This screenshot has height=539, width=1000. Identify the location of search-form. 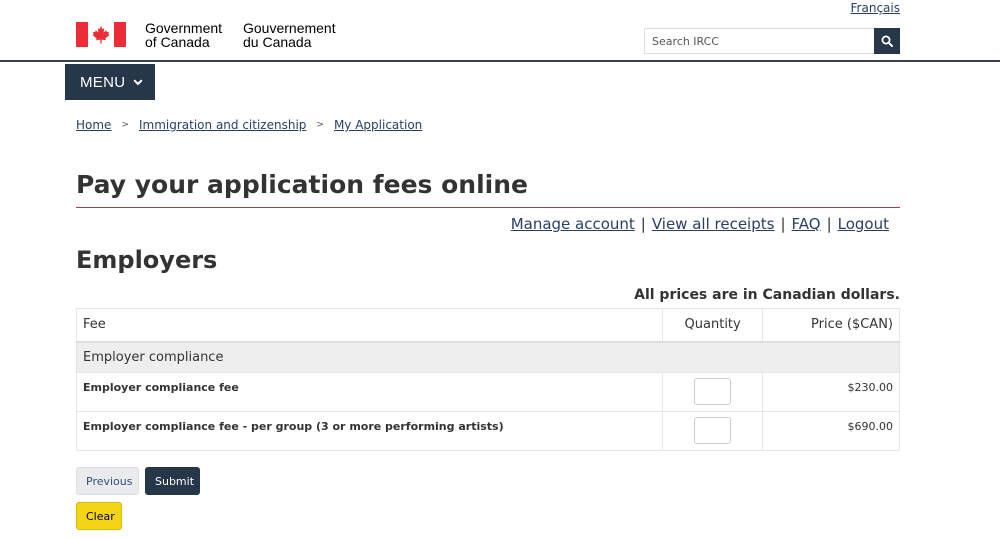
(772, 41).